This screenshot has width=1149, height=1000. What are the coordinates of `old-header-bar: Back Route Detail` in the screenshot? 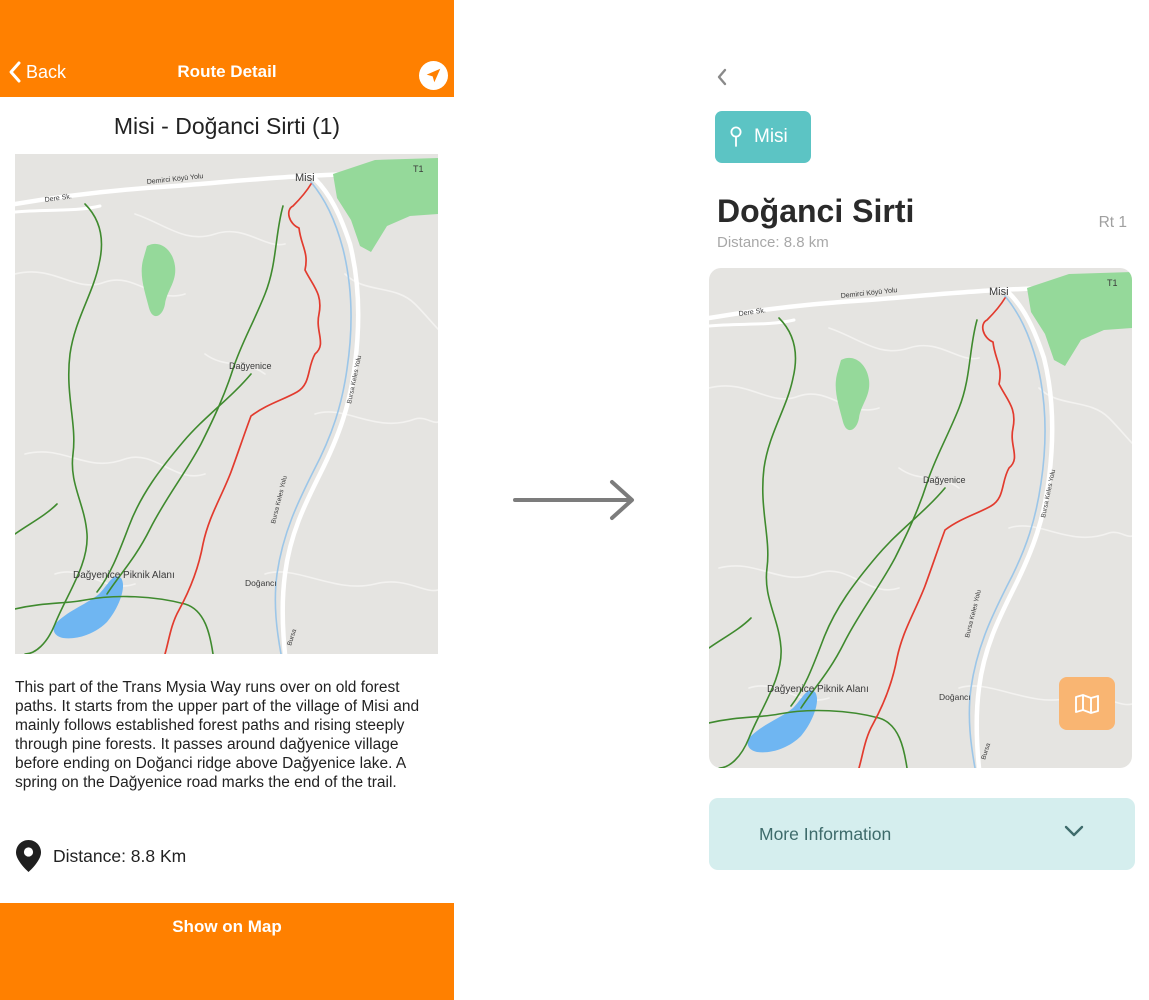 It's located at (227, 48).